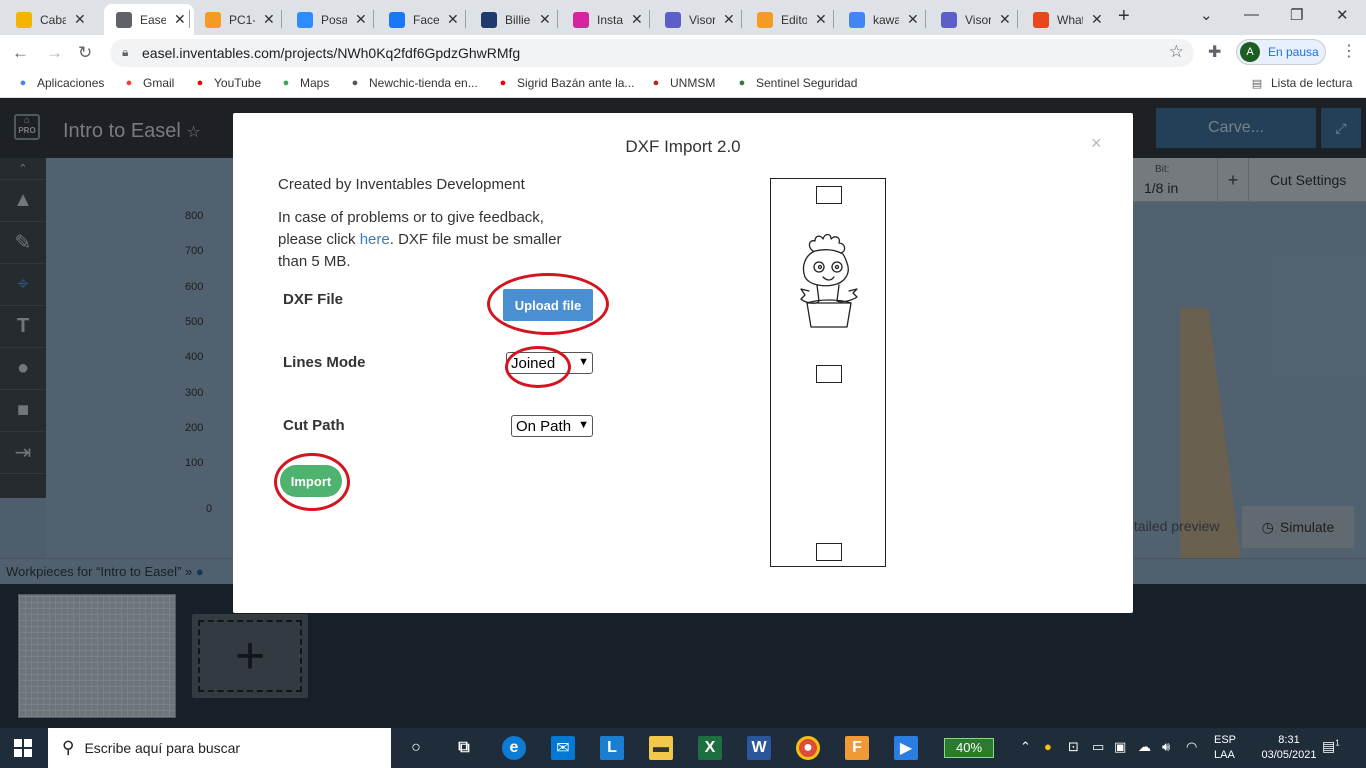 This screenshot has height=768, width=1366. What do you see at coordinates (464, 748) in the screenshot?
I see `task-view-icon: ⧉` at bounding box center [464, 748].